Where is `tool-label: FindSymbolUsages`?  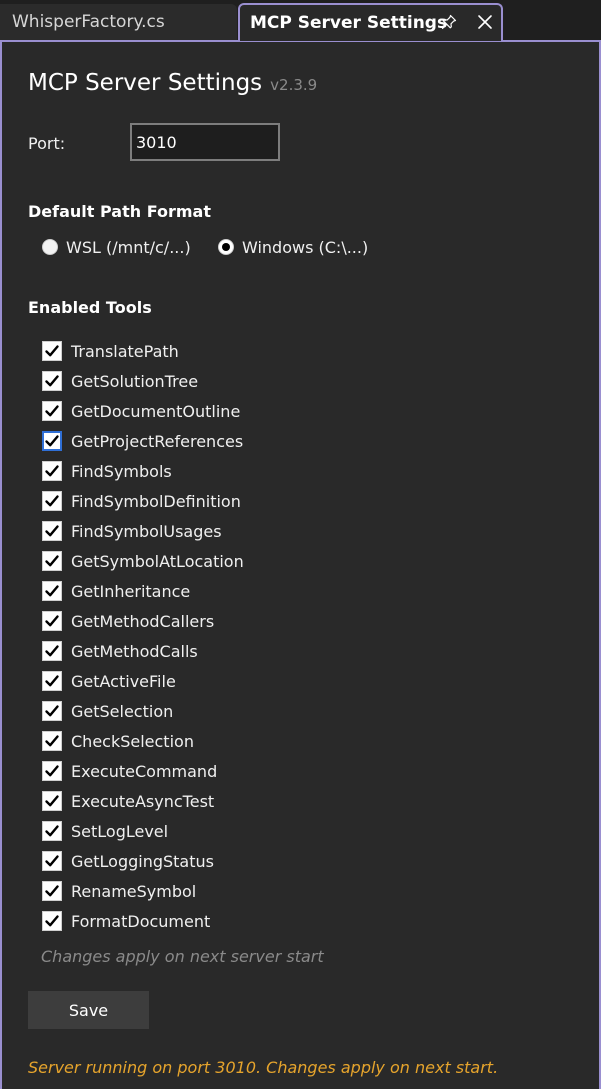
tool-label: FindSymbolUsages is located at coordinates (146, 531).